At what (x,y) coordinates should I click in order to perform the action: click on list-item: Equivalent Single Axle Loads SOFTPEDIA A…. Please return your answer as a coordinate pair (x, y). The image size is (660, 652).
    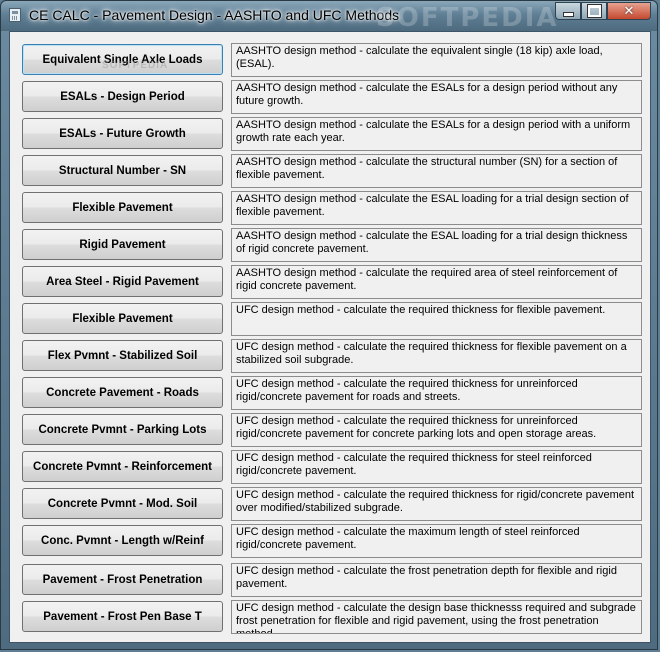
    Looking at the image, I should click on (333, 60).